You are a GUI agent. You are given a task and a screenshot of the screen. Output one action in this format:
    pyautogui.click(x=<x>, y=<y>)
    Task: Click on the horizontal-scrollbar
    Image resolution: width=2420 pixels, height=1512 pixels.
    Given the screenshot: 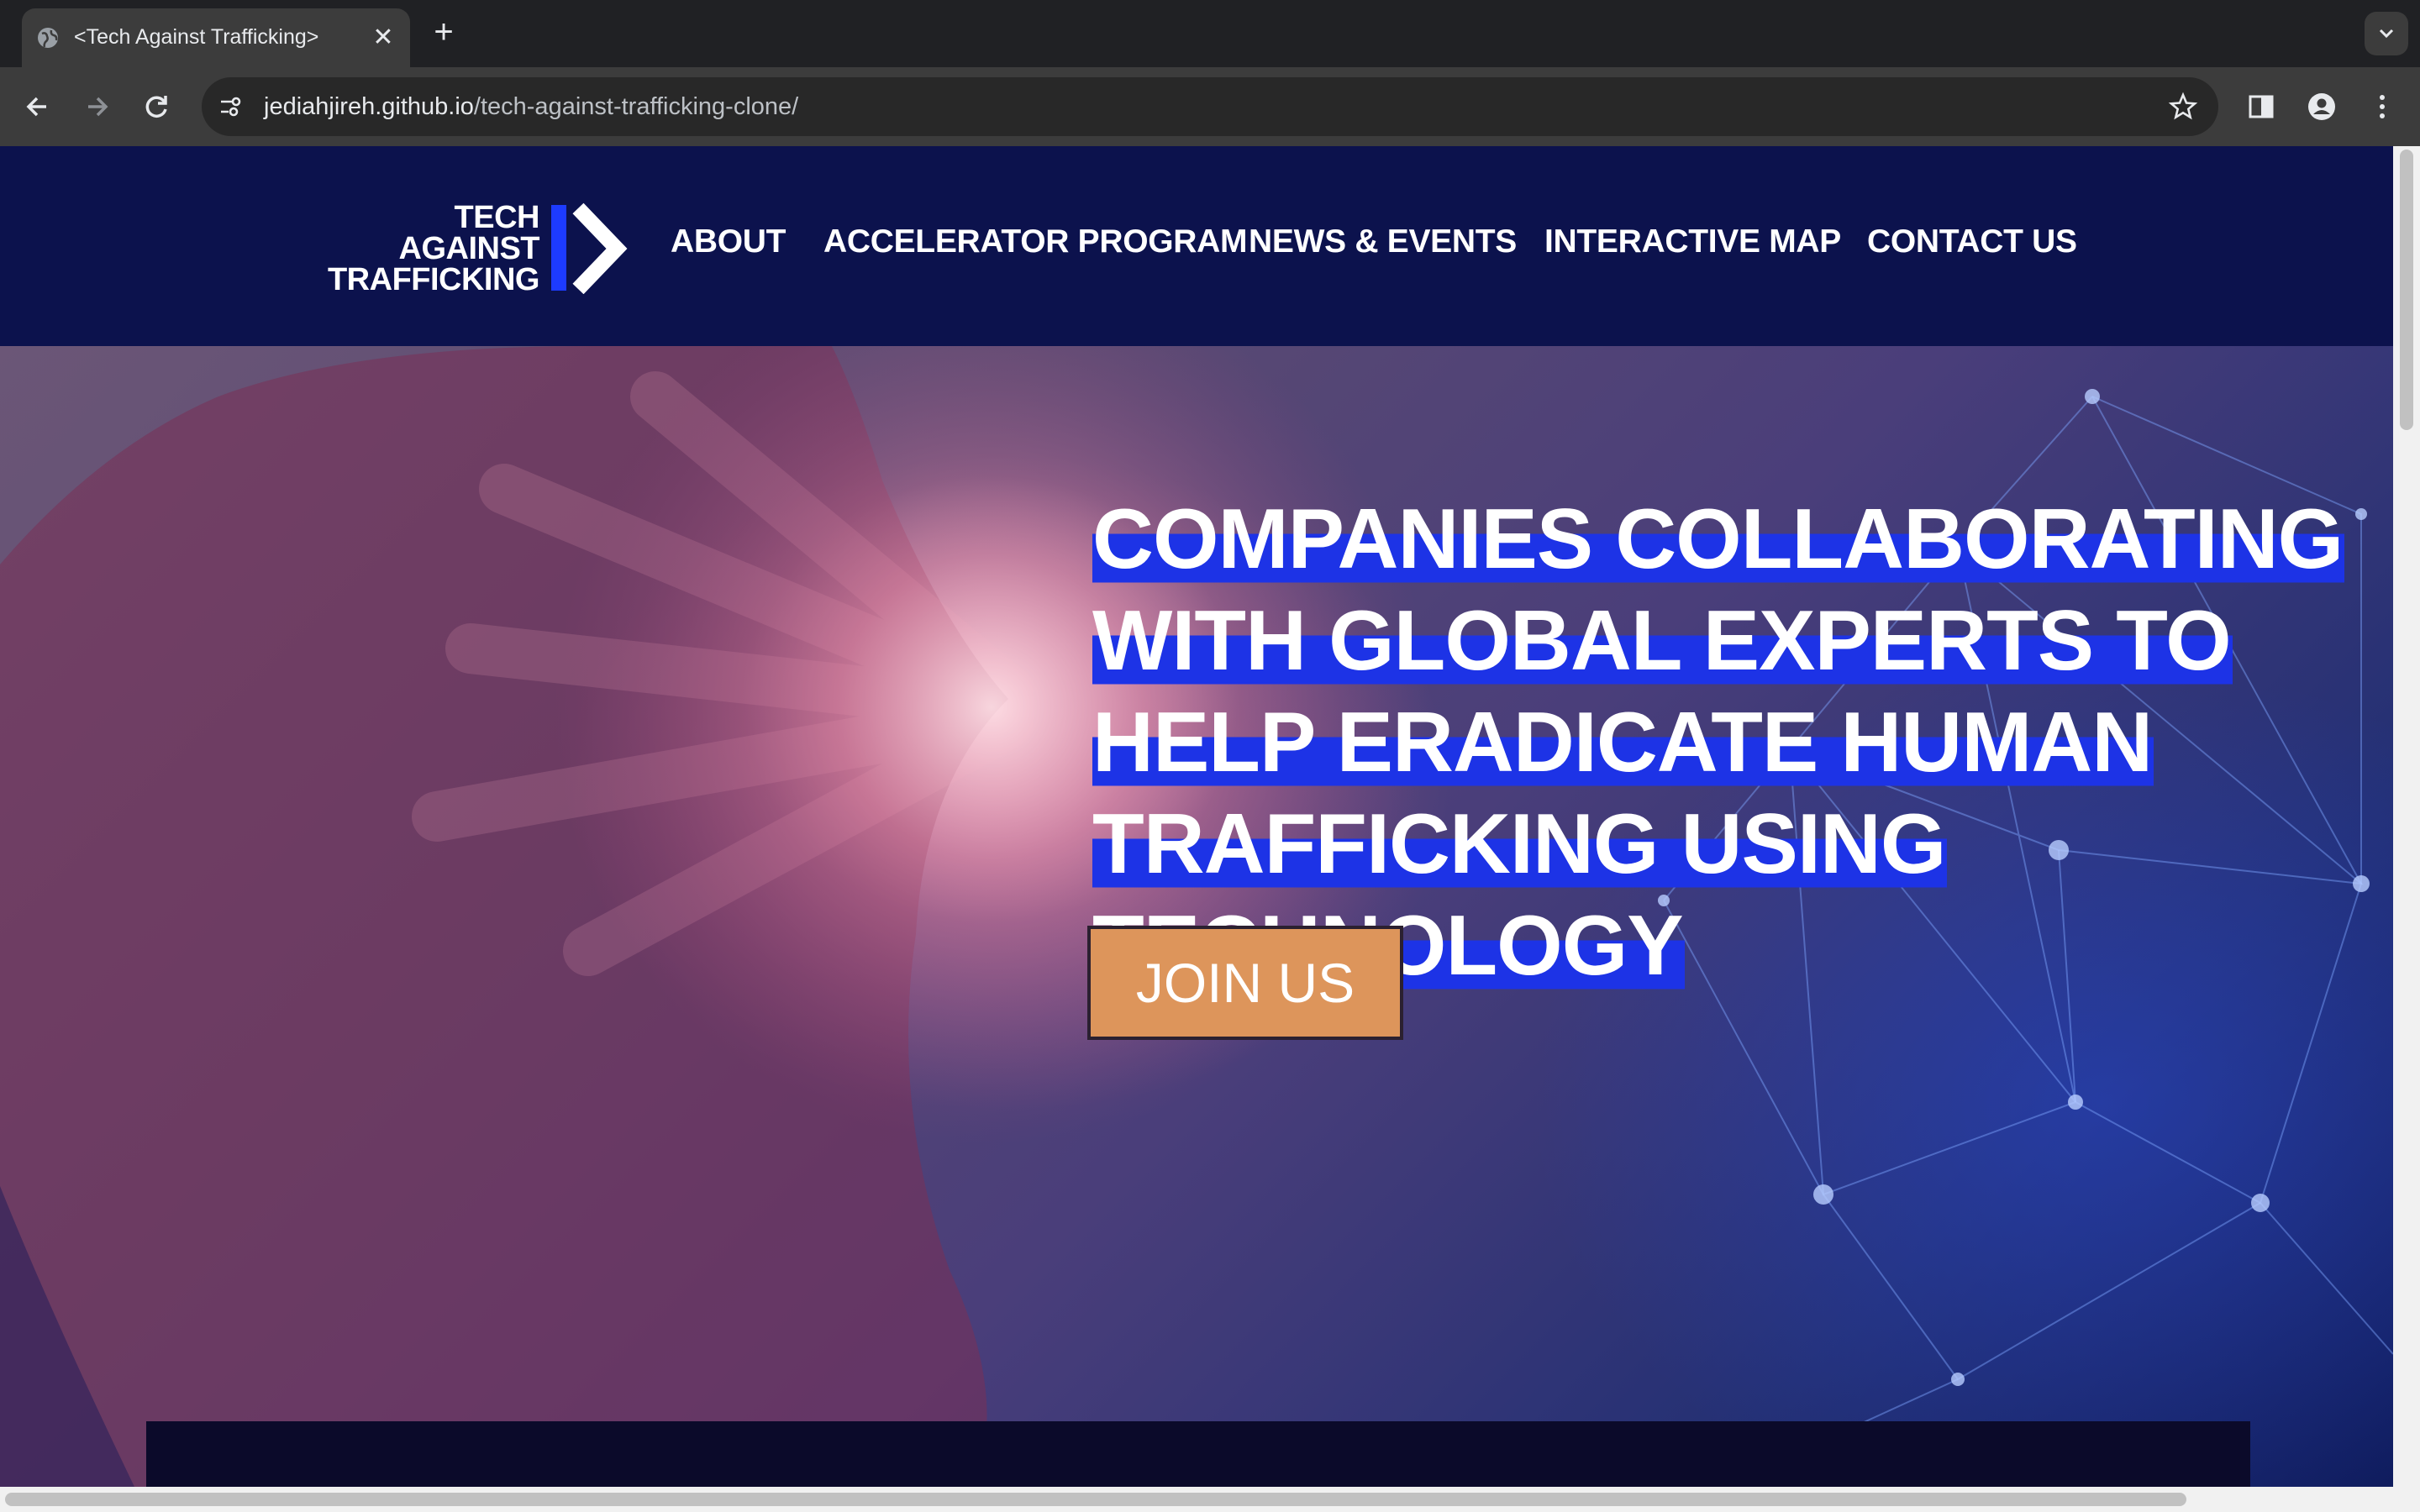 What is the action you would take?
    pyautogui.click(x=1210, y=1499)
    